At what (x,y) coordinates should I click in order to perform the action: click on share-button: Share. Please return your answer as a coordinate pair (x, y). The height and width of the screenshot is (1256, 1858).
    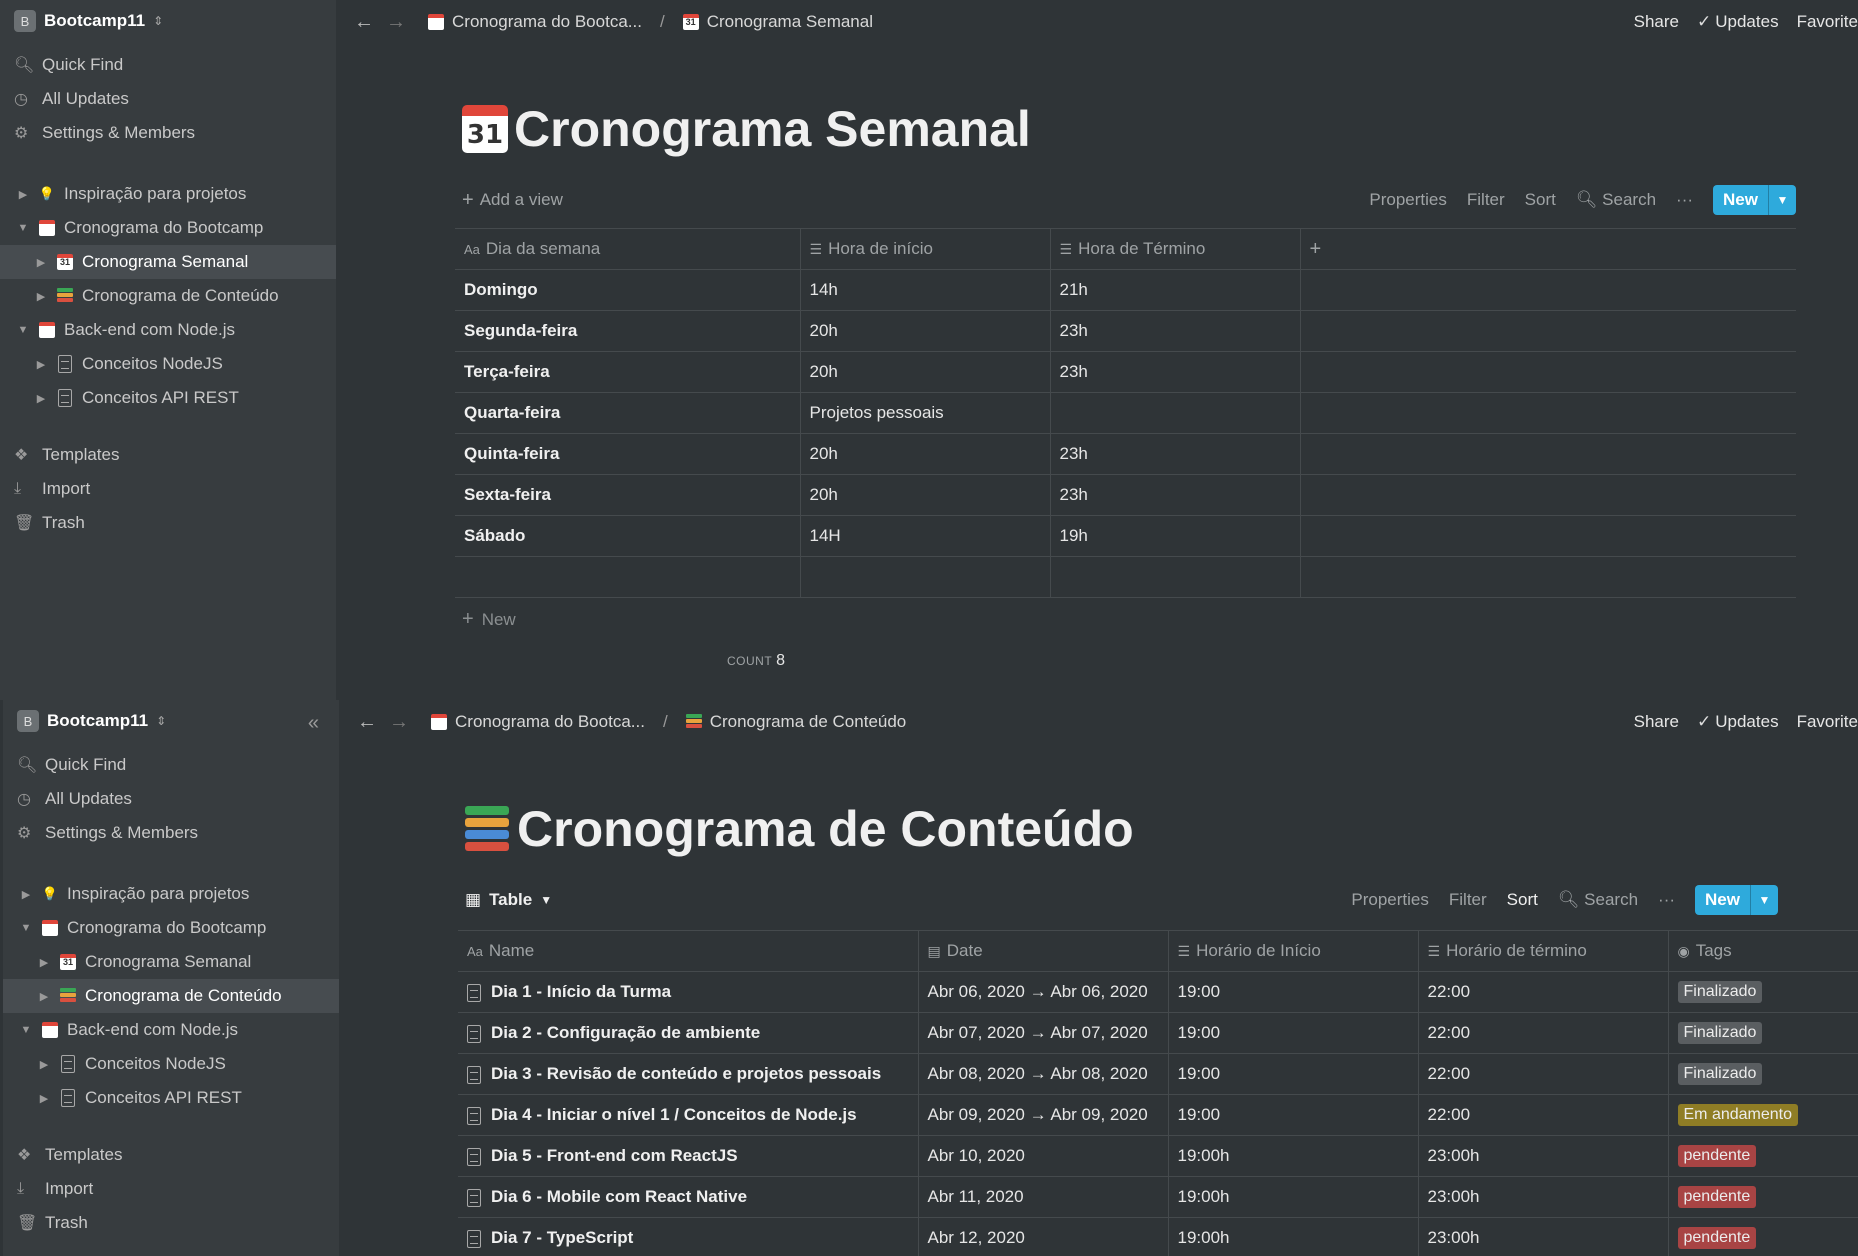
    Looking at the image, I should click on (1656, 722).